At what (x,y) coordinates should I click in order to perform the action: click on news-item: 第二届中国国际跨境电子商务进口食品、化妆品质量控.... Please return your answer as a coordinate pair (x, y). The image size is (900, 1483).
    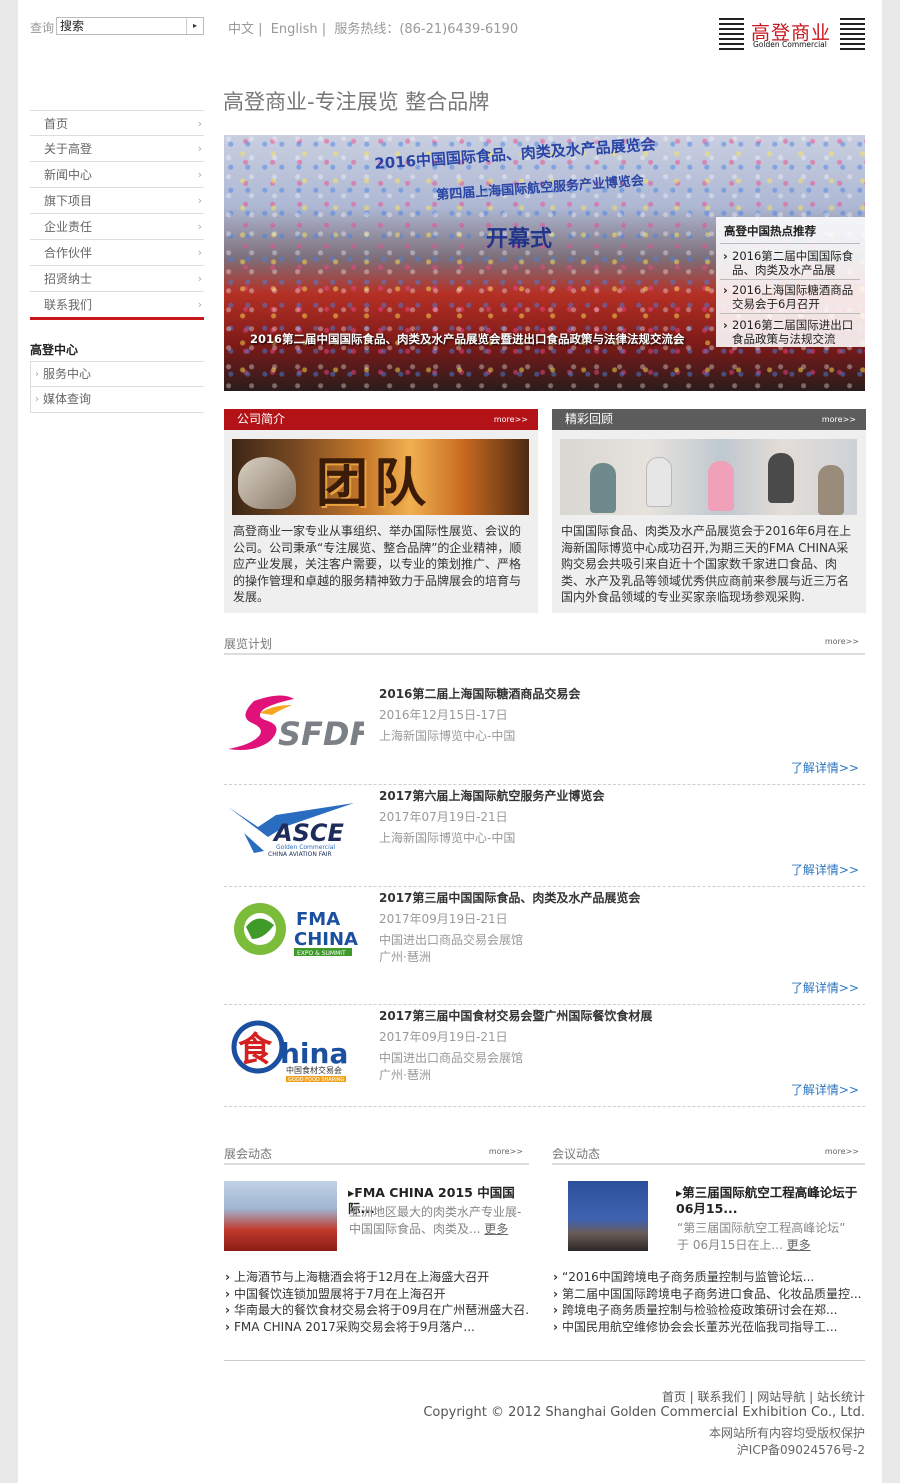
    Looking at the image, I should click on (708, 1294).